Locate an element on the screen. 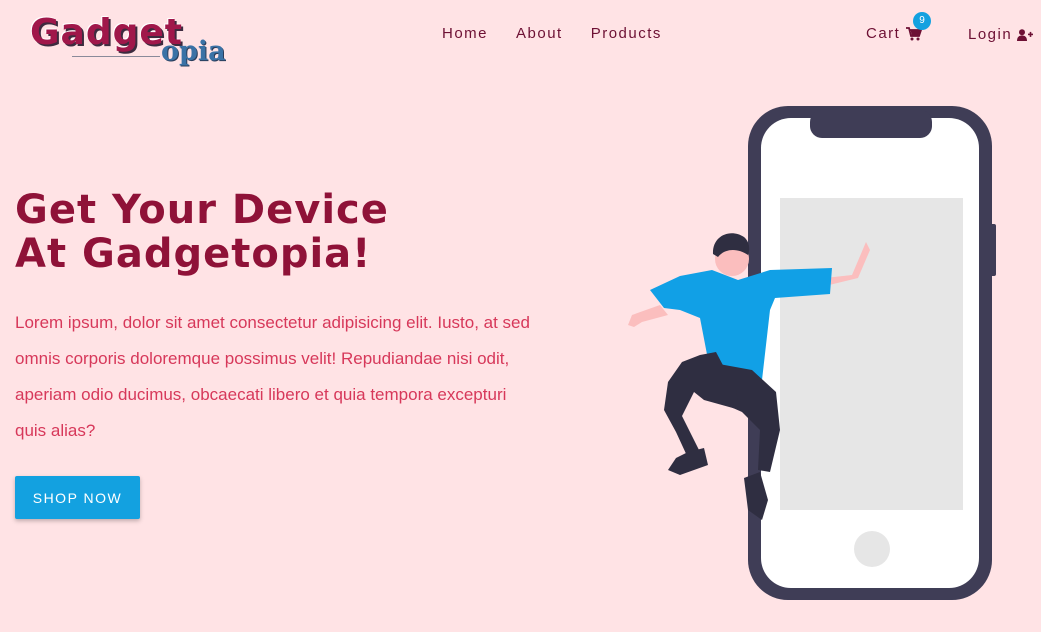 The width and height of the screenshot is (1041, 632). main-nav: Home About Products is located at coordinates (552, 33).